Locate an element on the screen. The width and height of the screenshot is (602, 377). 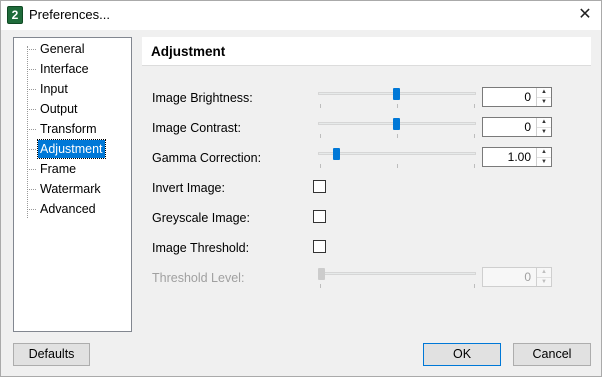
tree-item-label: Frame is located at coordinates (58, 169).